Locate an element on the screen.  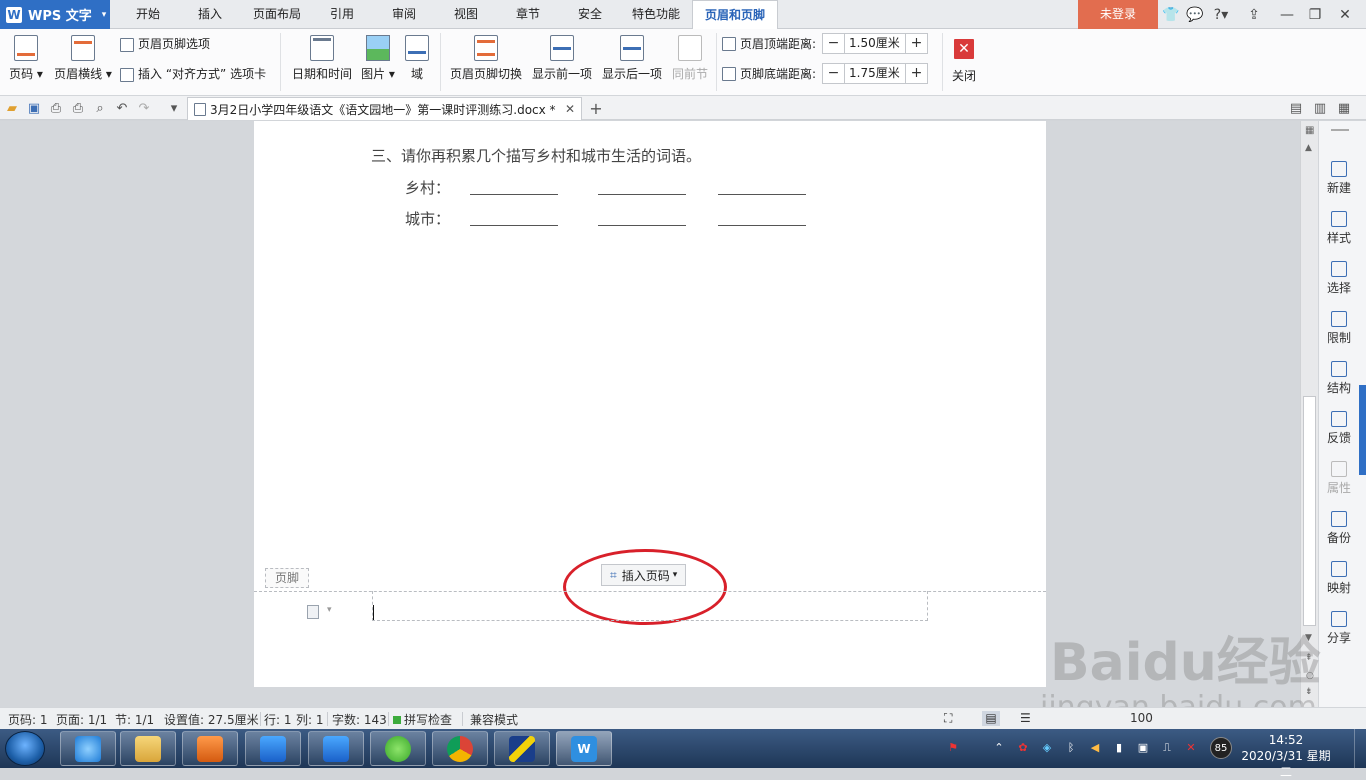
login-button: 未登录 is located at coordinates (1118, 14).